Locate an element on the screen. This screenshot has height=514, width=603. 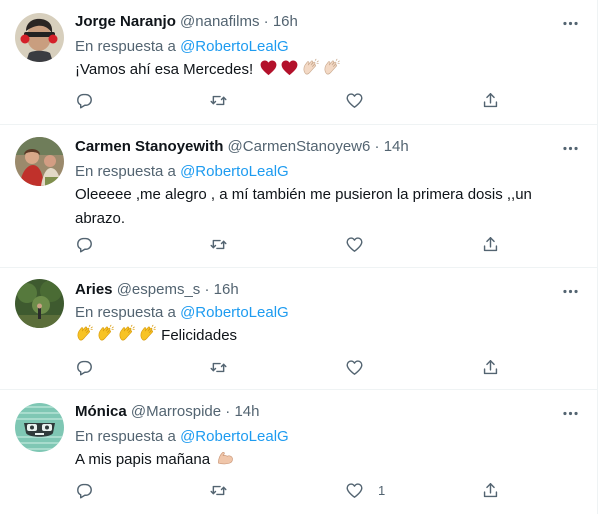
flexed-biceps-emoji is located at coordinates (225, 457).